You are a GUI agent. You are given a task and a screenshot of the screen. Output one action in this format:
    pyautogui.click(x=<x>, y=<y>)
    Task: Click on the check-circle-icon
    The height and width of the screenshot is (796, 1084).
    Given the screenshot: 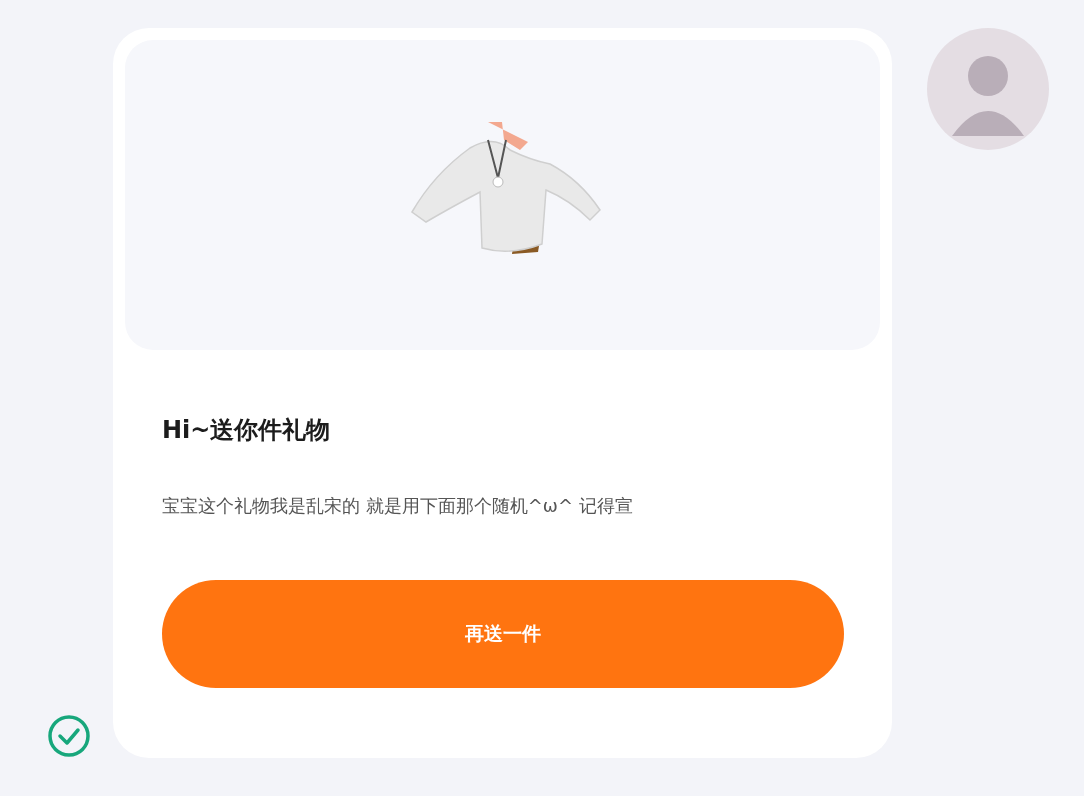 What is the action you would take?
    pyautogui.click(x=68, y=736)
    